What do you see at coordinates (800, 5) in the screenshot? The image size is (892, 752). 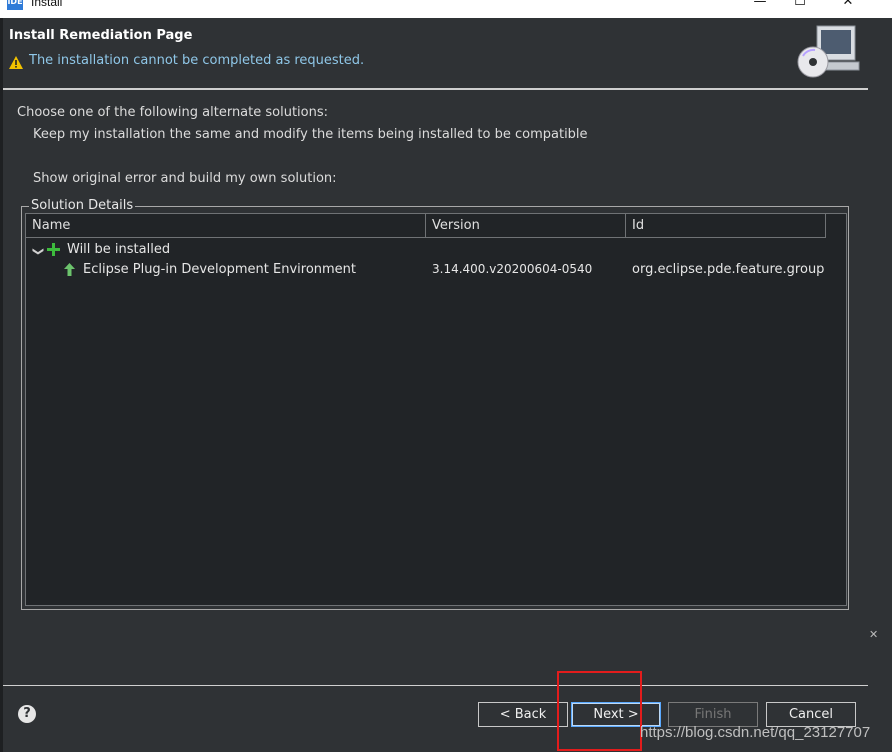 I see `maximize-icon: ☐` at bounding box center [800, 5].